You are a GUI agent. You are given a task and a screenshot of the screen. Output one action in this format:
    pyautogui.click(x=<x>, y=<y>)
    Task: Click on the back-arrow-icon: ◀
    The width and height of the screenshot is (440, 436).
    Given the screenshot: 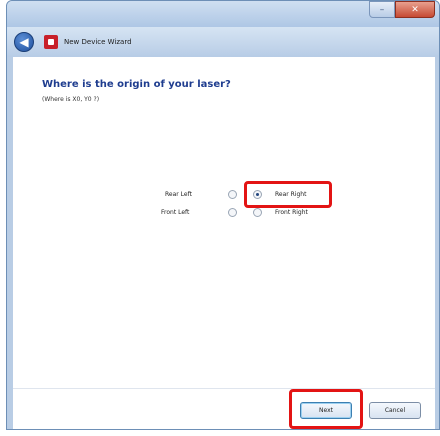 What is the action you would take?
    pyautogui.click(x=24, y=42)
    